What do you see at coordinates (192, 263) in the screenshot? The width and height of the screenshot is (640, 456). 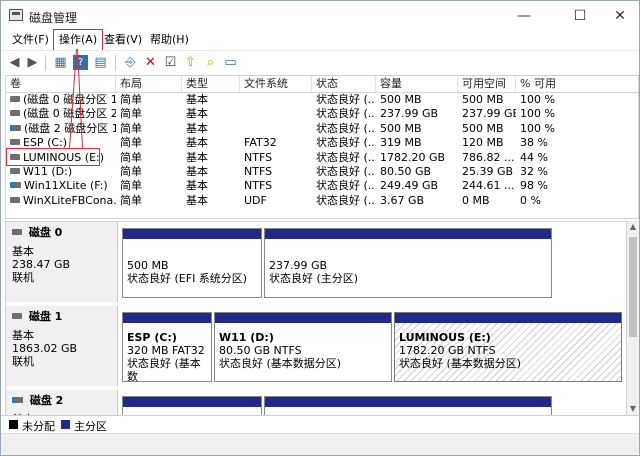 I see `partition-disk0-1: 500 MB 状态良好 (EFI 系统分区)` at bounding box center [192, 263].